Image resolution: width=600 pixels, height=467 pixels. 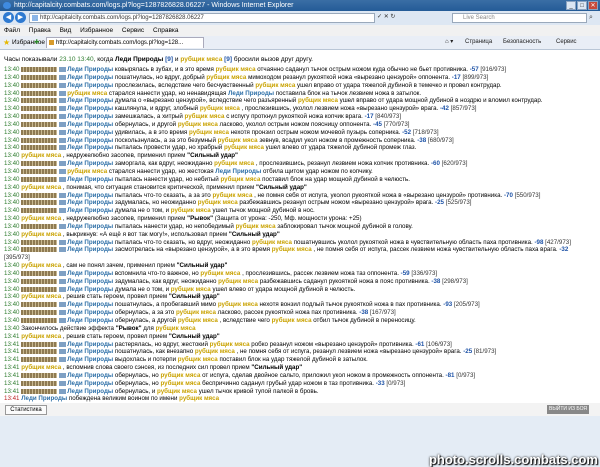 I want to click on player2-name: рубщик мяса, so click(x=201, y=59).